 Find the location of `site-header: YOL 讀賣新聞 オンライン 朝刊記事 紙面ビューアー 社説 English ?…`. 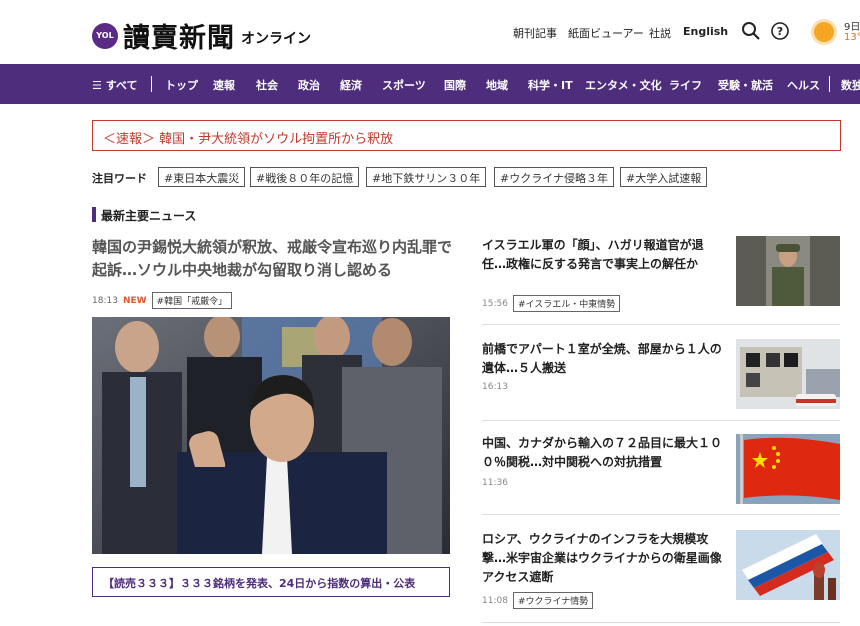

site-header: YOL 讀賣新聞 オンライン 朝刊記事 紙面ビューアー 社説 English ?… is located at coordinates (430, 32).